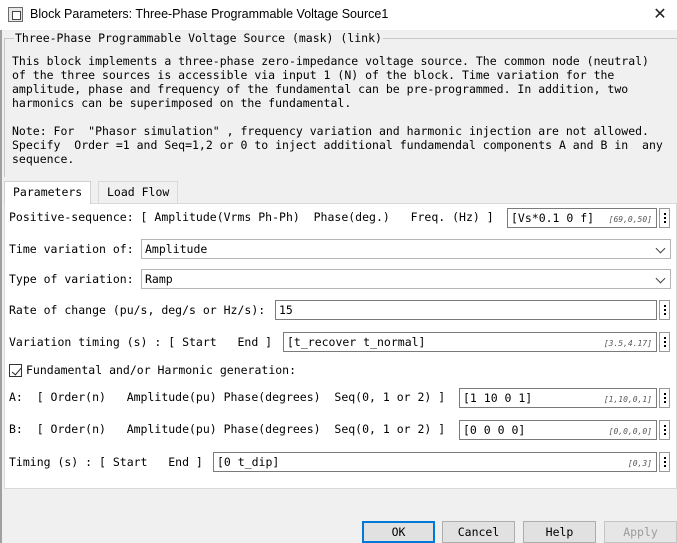  I want to click on variation-timing-value: [t_recover t_normal], so click(356, 342).